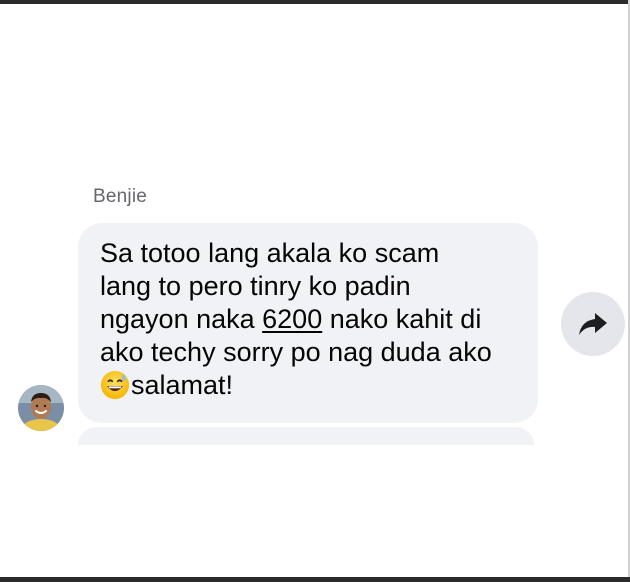 Image resolution: width=630 pixels, height=582 pixels. Describe the element at coordinates (270, 253) in the screenshot. I see `message-line-1: Sa totoo lang akala ko scam` at that location.